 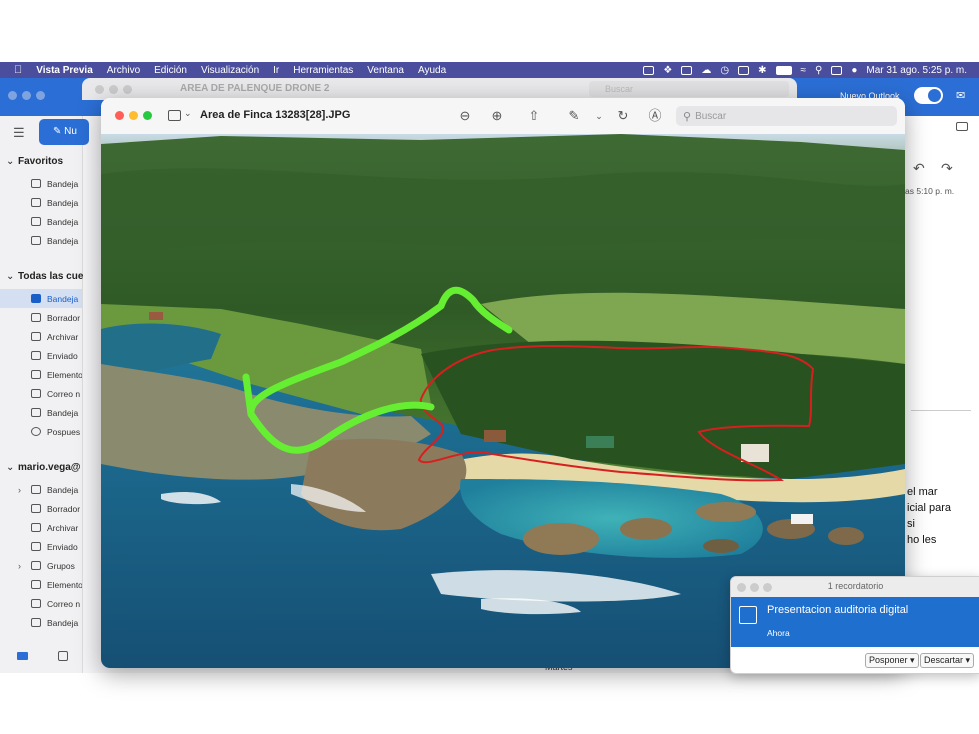 I want to click on sidebar-icon, so click(x=174, y=115).